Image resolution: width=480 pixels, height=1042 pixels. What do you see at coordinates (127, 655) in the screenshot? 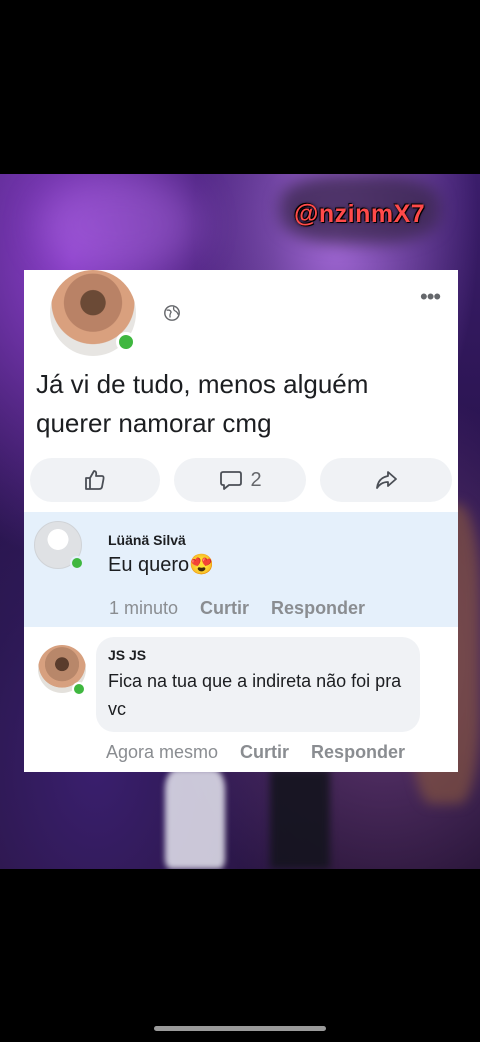
I see `commenter-name: JS JS` at bounding box center [127, 655].